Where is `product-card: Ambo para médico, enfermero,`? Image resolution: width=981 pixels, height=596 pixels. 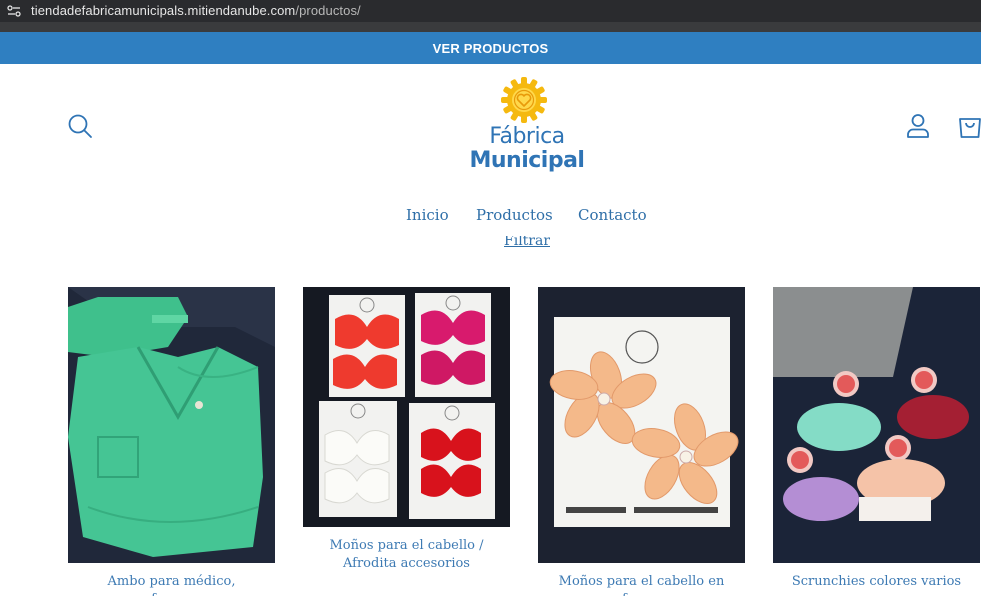
product-card: Ambo para médico, enfermero, is located at coordinates (171, 441).